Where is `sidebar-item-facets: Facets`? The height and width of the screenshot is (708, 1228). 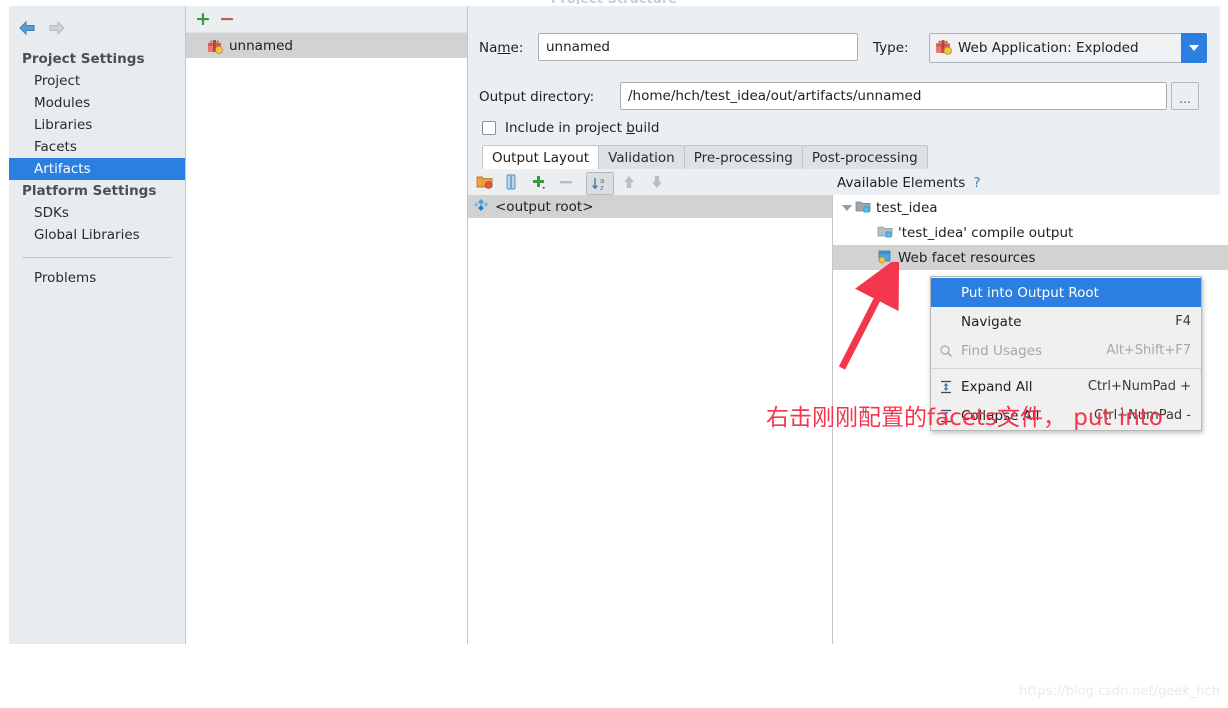
sidebar-item-facets: Facets is located at coordinates (97, 147).